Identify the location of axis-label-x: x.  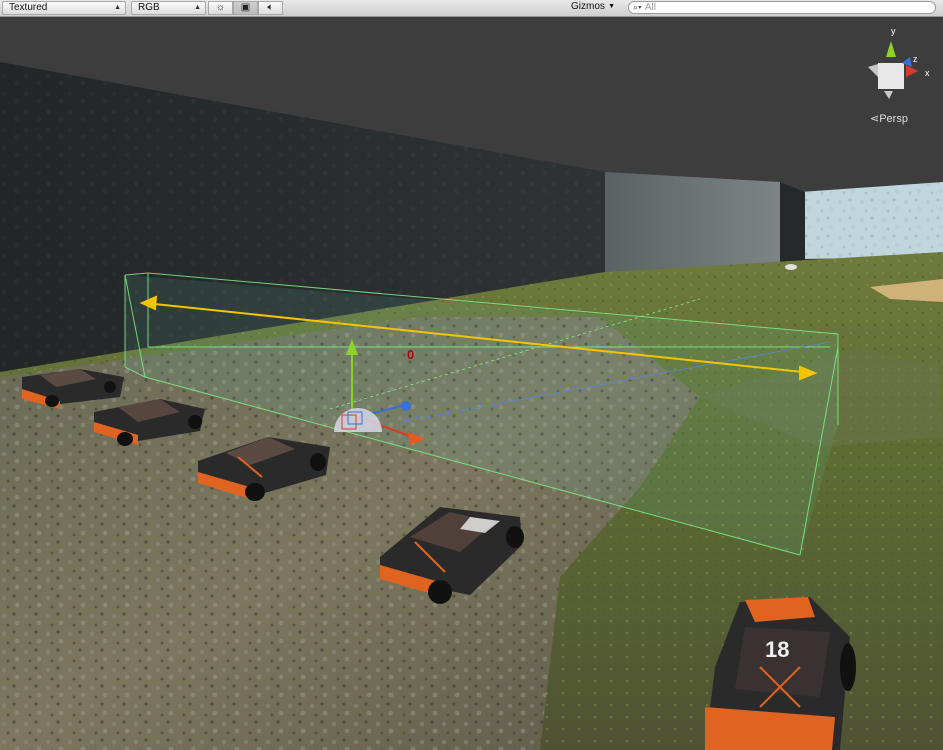
(927, 73).